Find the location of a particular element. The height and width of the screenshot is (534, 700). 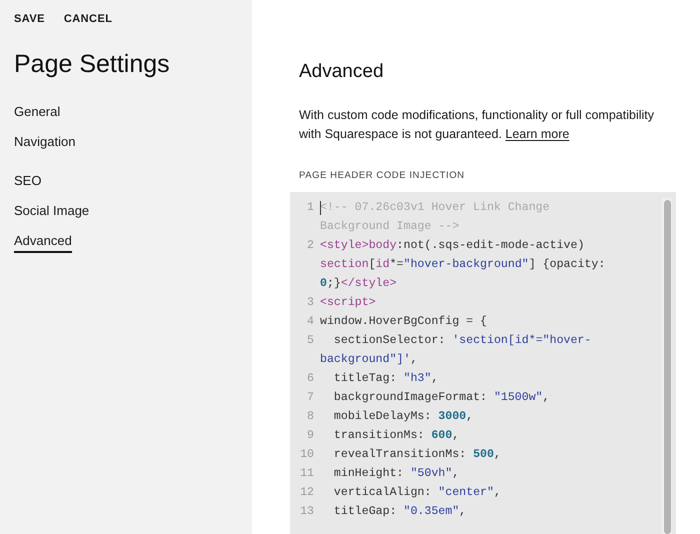

line-number: 3 is located at coordinates (310, 303).